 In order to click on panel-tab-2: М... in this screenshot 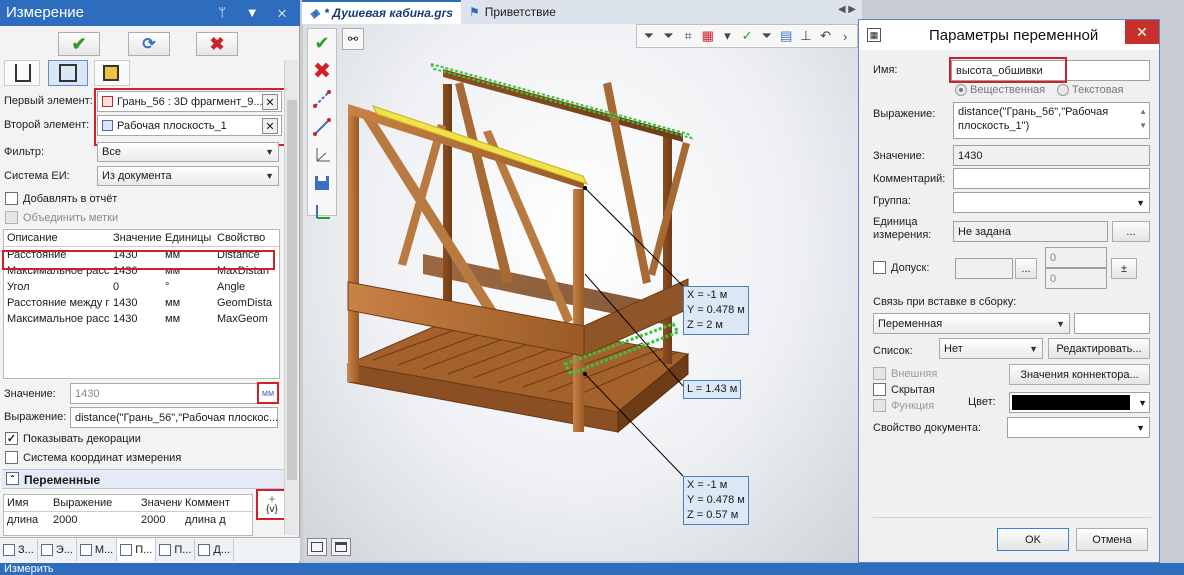, I will do `click(97, 549)`.